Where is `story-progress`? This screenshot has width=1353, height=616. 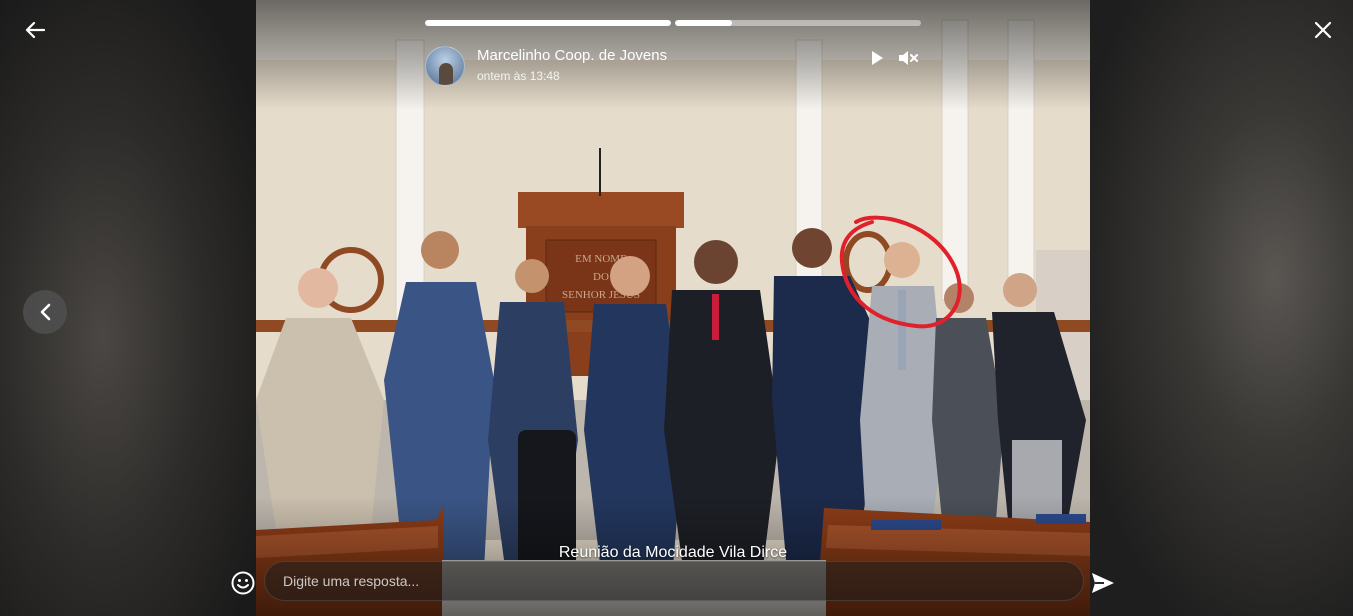
story-progress is located at coordinates (673, 23).